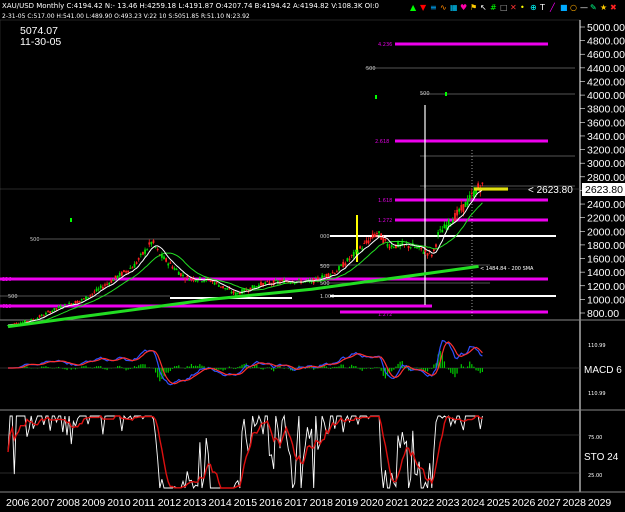  I want to click on wave-icon: ∿, so click(443, 7).